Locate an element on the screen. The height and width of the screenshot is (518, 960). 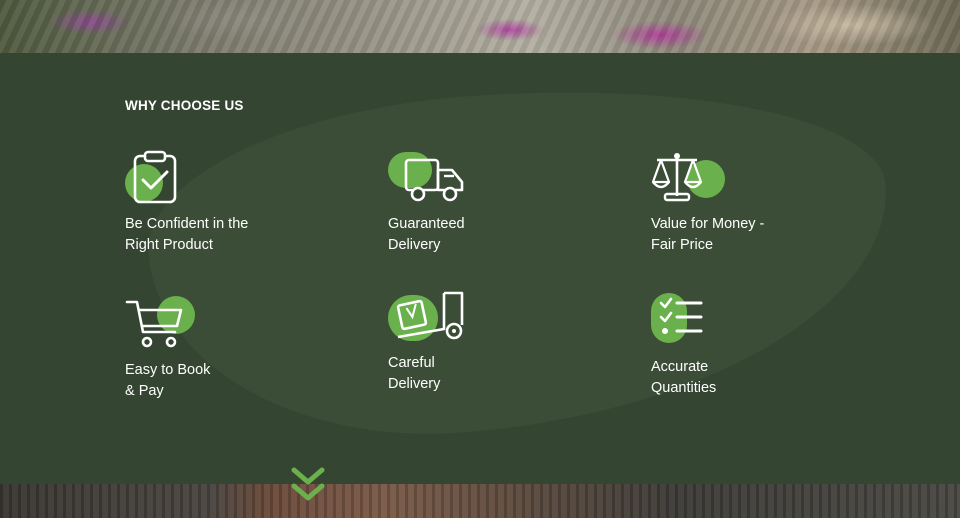
double-chevron-down-icon is located at coordinates (308, 486).